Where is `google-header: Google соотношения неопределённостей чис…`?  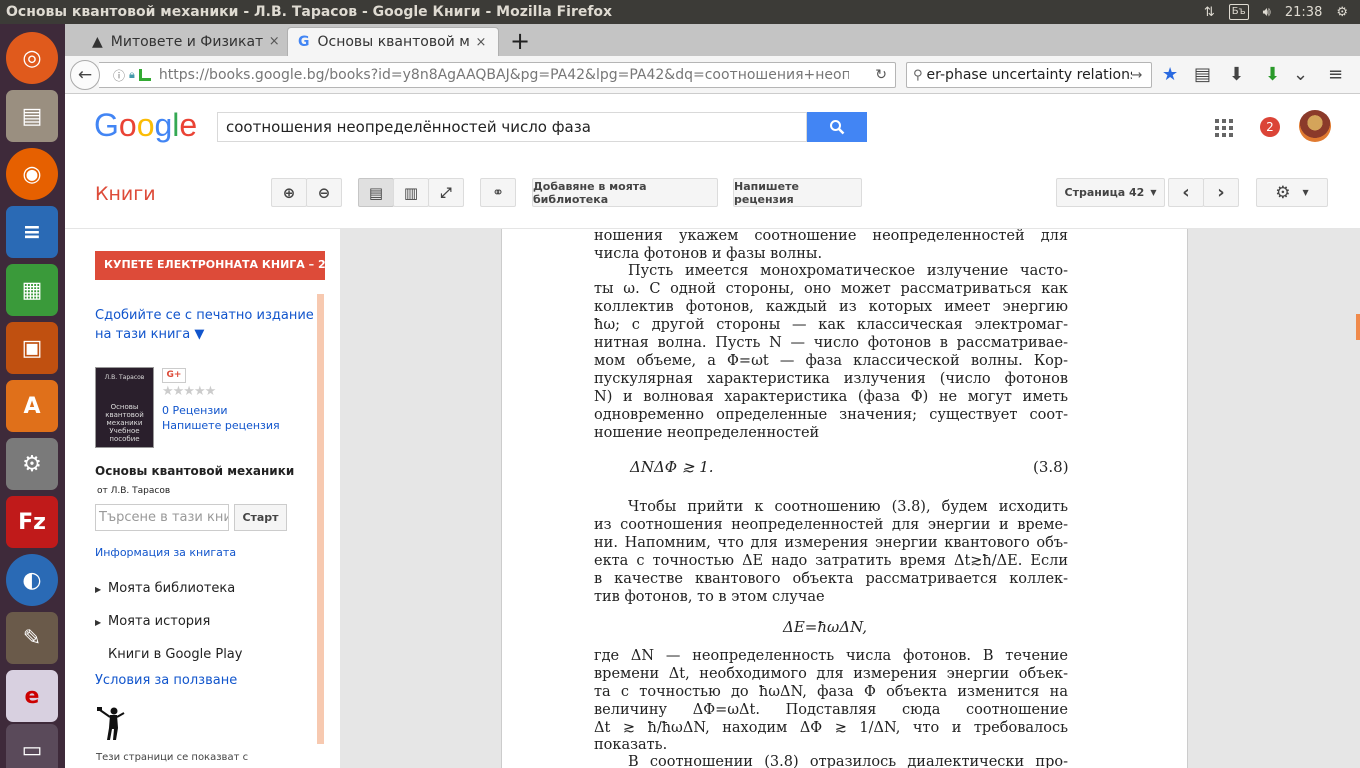
google-header: Google соотношения неопределённостей чис… is located at coordinates (712, 127).